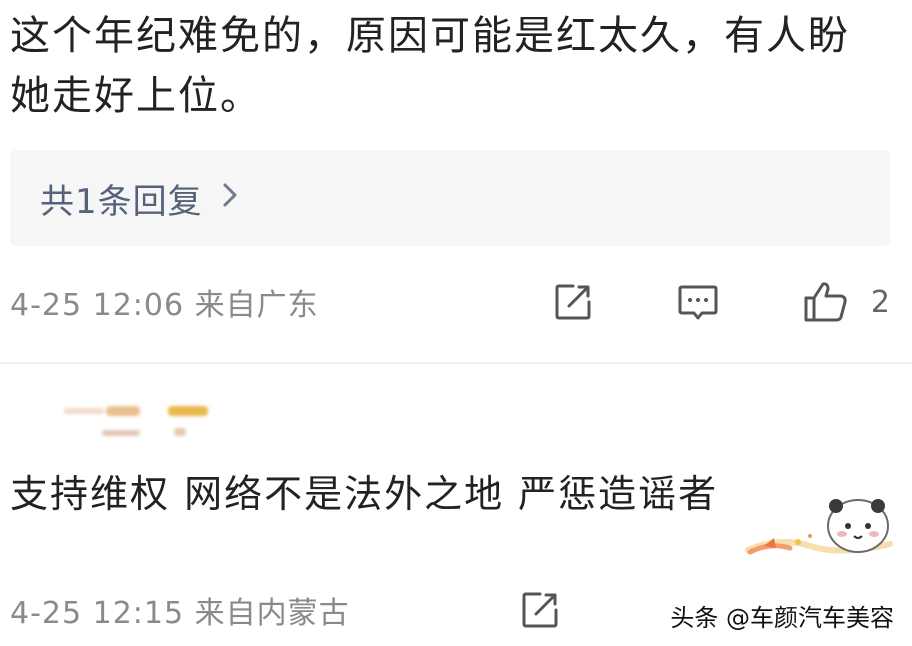 The height and width of the screenshot is (646, 912). I want to click on view-replies-link: 共1条回复, so click(139, 198).